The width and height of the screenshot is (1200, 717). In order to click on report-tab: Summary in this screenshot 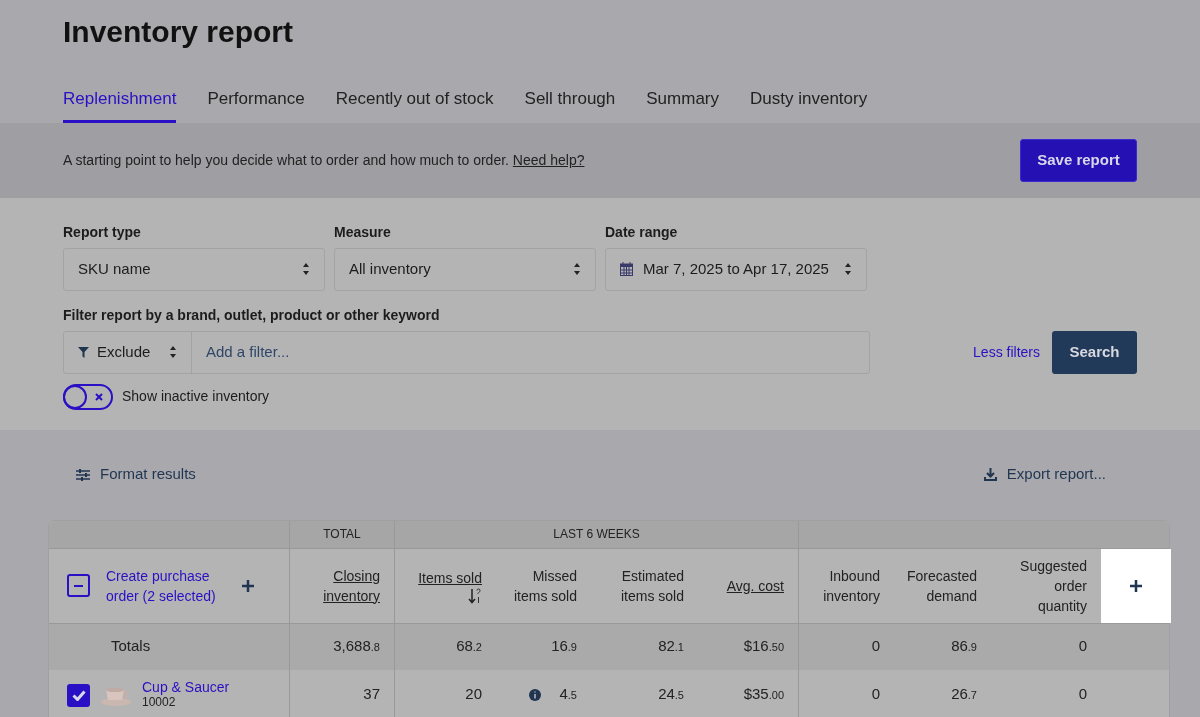, I will do `click(682, 104)`.